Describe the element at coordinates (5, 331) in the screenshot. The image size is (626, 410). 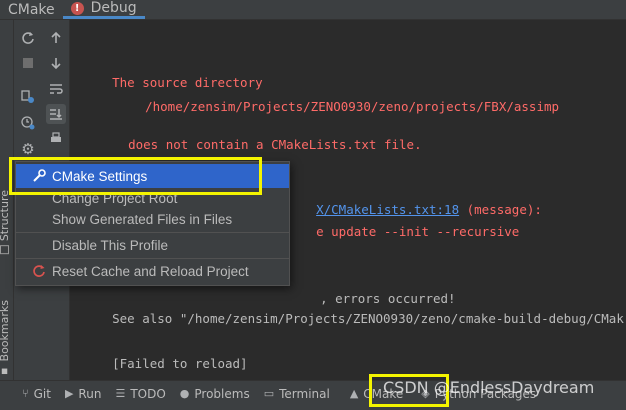
I see `bookmarks-label: Bookmarks` at that location.